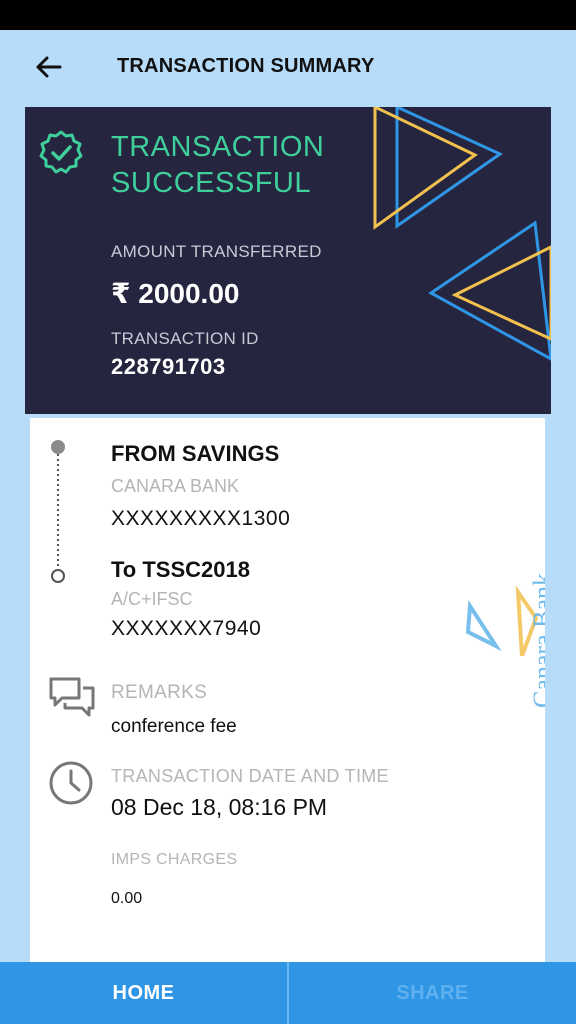 The height and width of the screenshot is (1024, 576). What do you see at coordinates (246, 66) in the screenshot?
I see `page-title: TRANSACTION SUMMARY` at bounding box center [246, 66].